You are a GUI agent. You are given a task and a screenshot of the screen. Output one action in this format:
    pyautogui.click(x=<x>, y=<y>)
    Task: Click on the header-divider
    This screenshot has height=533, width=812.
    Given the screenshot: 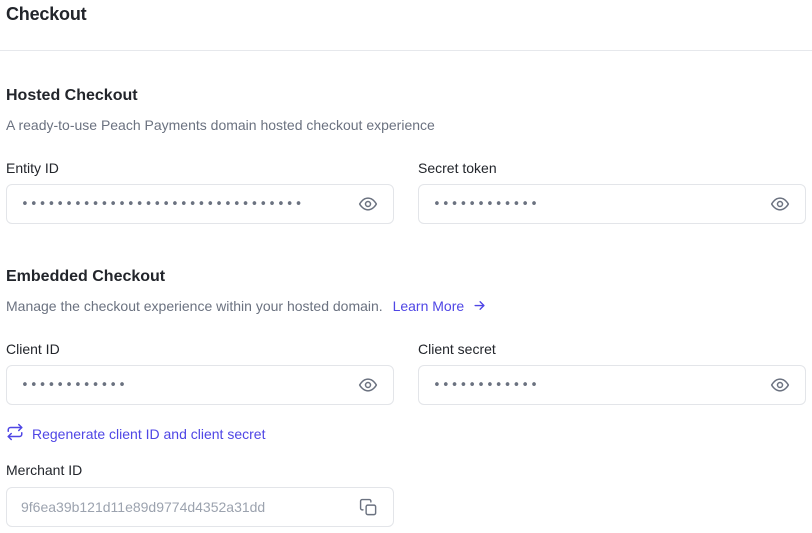 What is the action you would take?
    pyautogui.click(x=406, y=50)
    